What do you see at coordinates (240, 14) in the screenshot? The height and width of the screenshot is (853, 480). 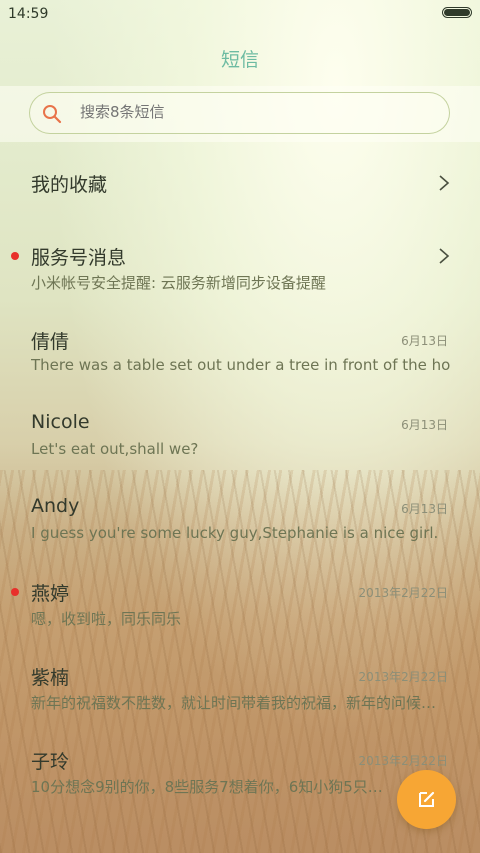 I see `status-bar: 14:59` at bounding box center [240, 14].